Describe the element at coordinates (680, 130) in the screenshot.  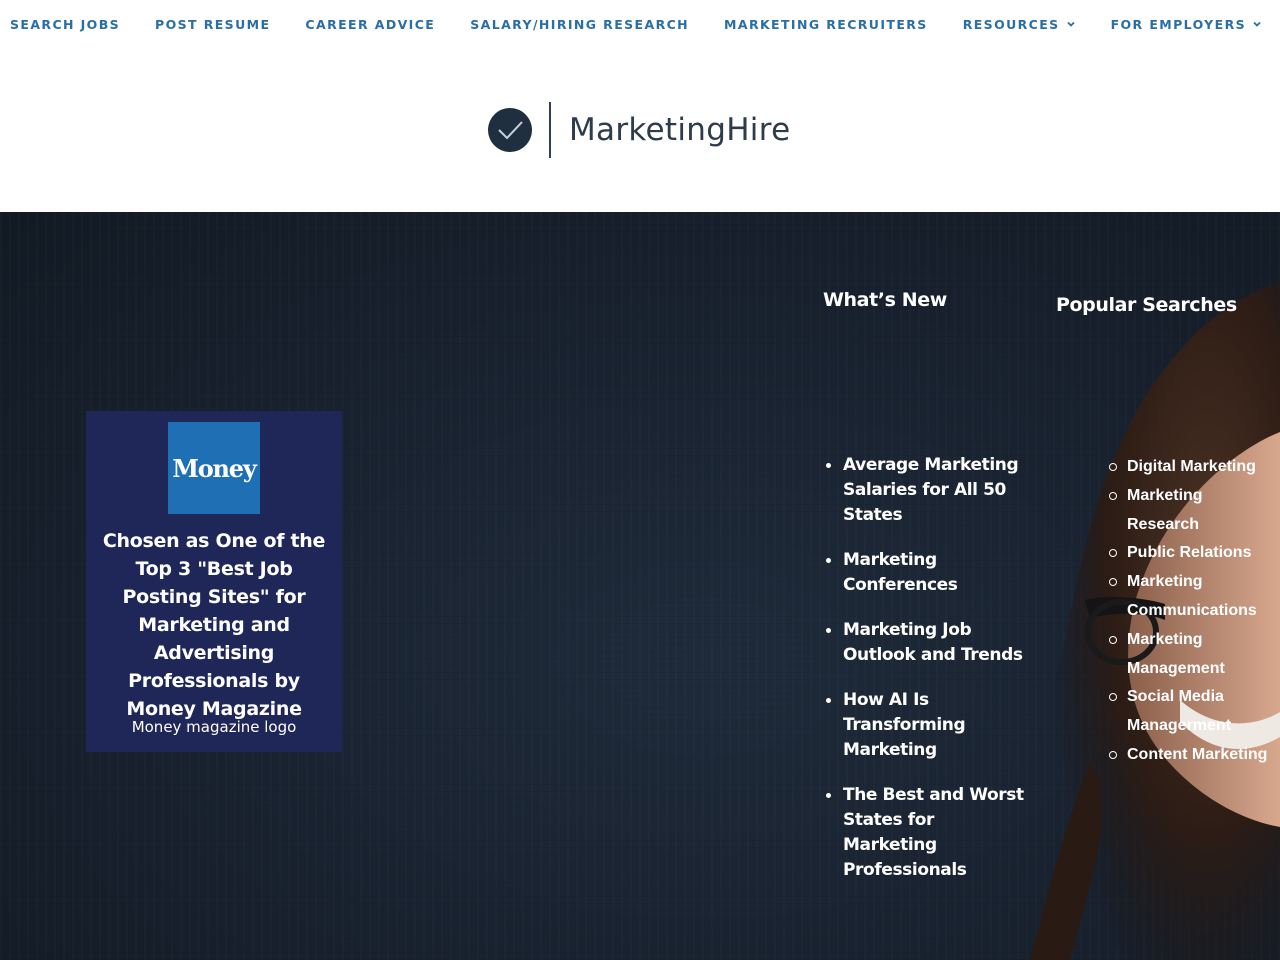
I see `logo-wordmark: MarketingHire` at that location.